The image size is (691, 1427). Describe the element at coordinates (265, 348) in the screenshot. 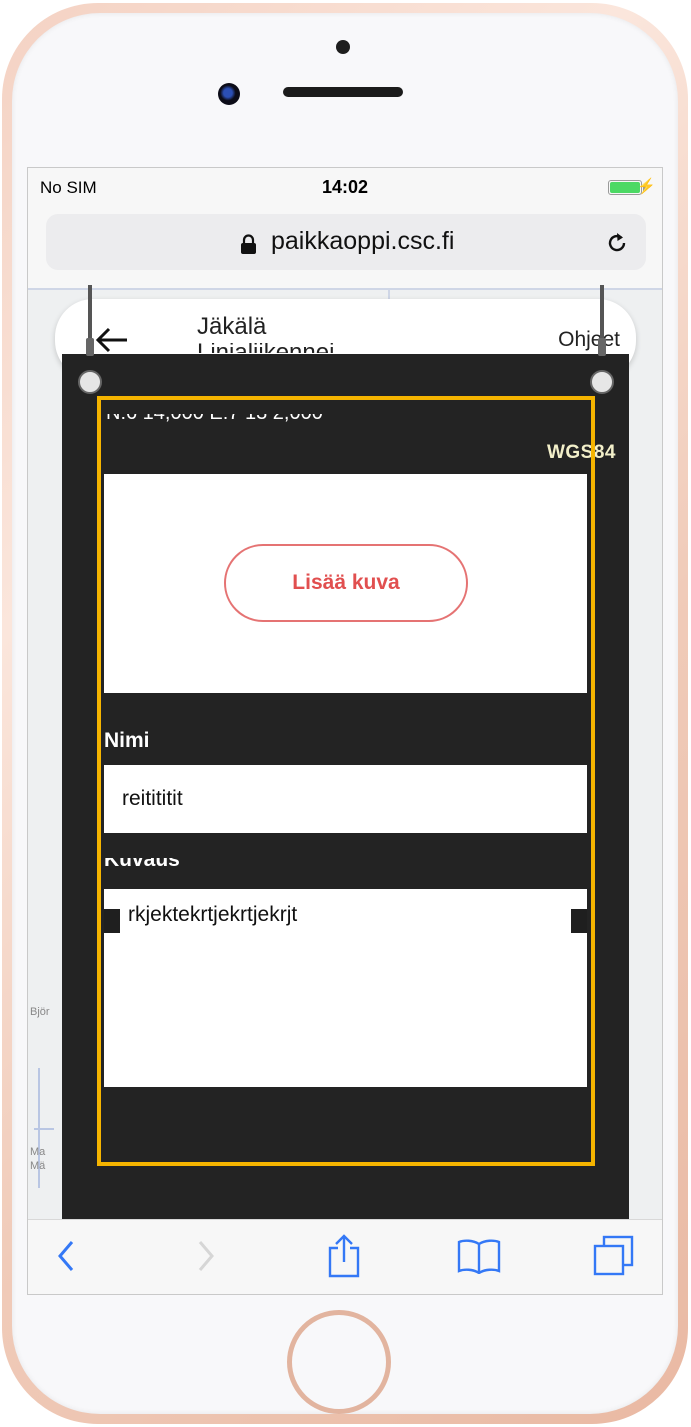

I see `app-title-second-line: Linjaliikennei` at that location.